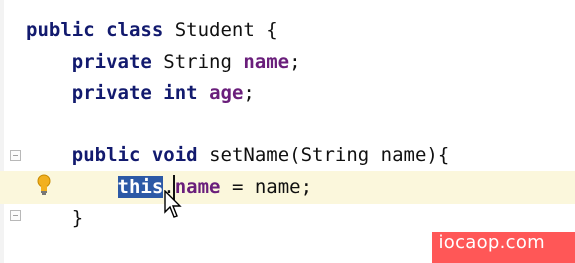  I want to click on code-line: private String name;, so click(163, 62).